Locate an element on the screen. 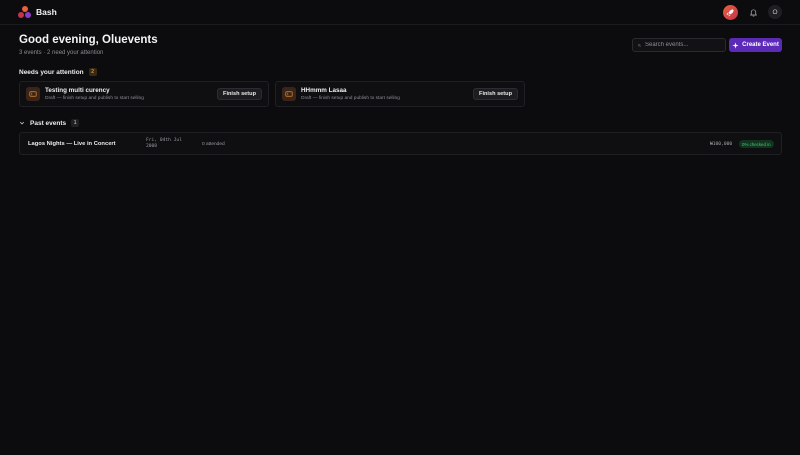  past-events-title: Past events is located at coordinates (48, 123).